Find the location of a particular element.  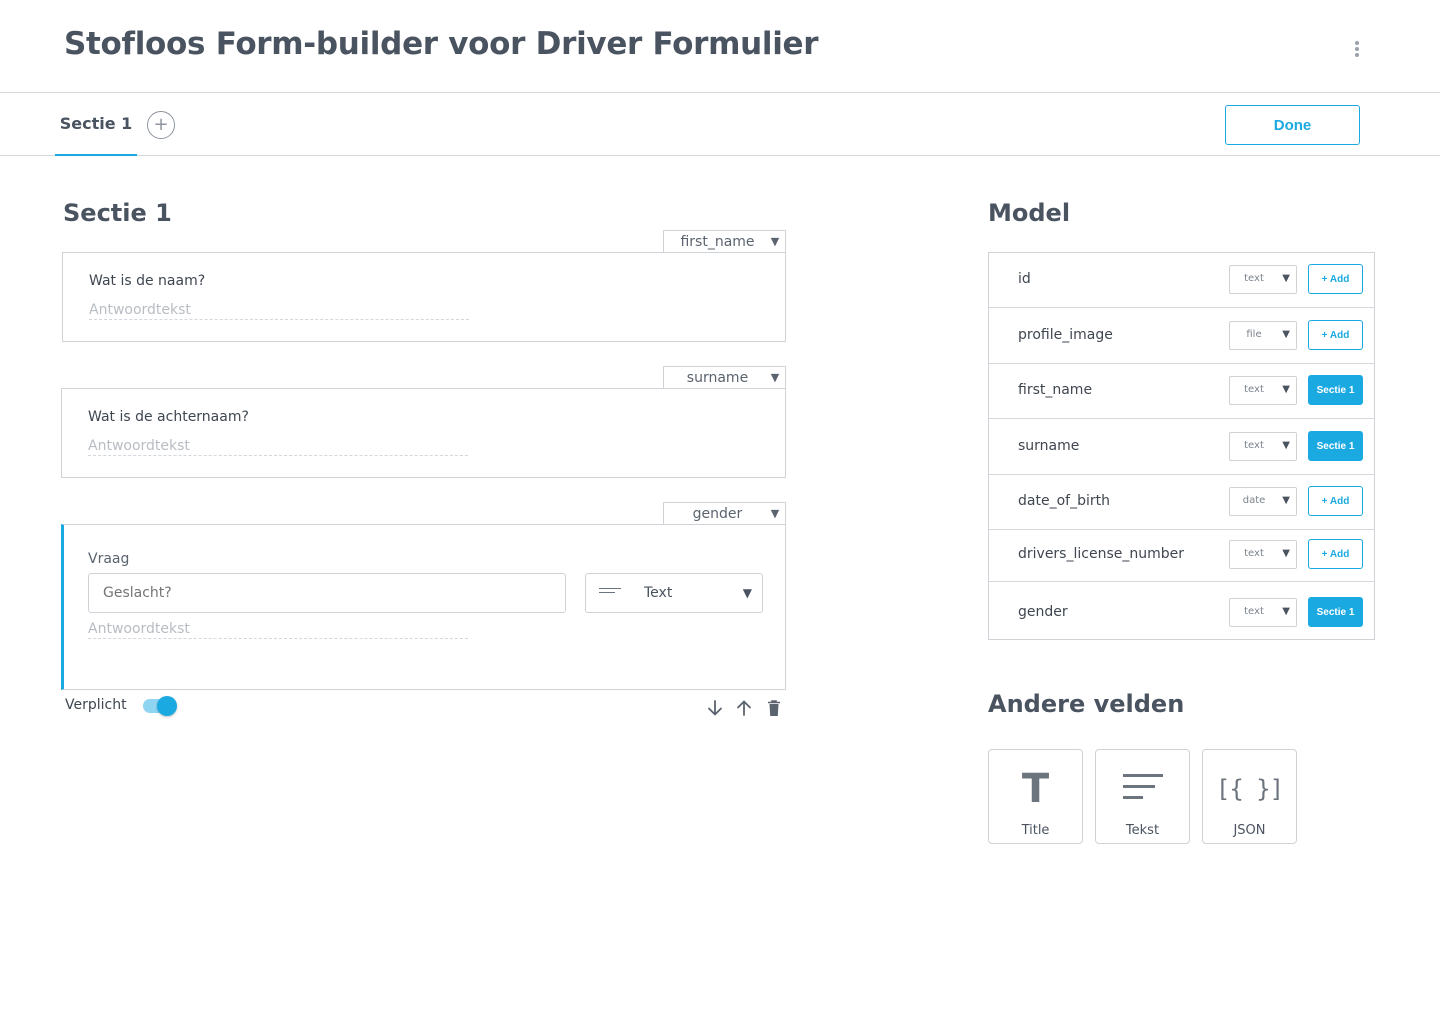

tile-label: Title is located at coordinates (1035, 830).